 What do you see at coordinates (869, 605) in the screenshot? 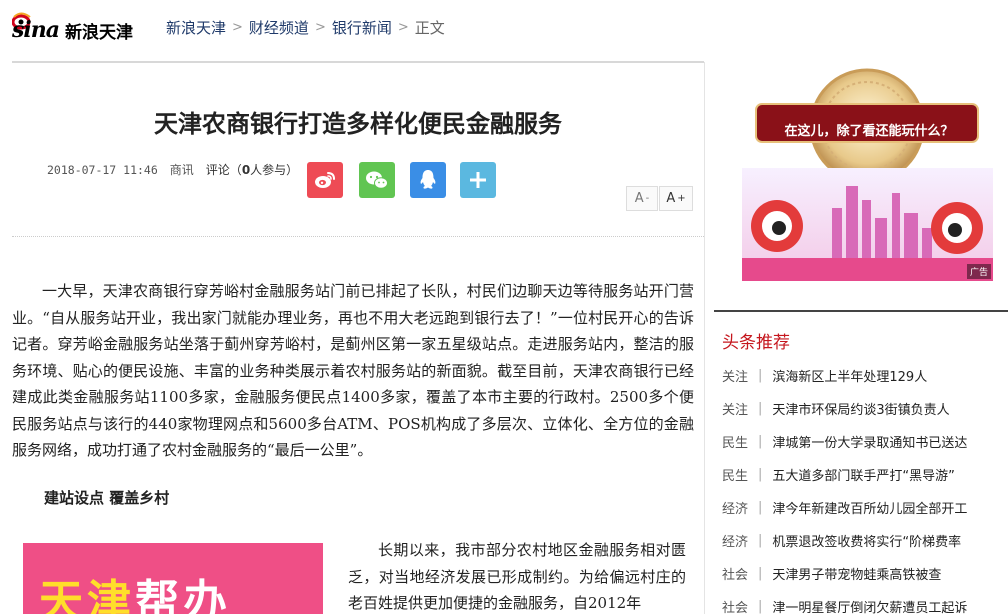
I see `headline-link: 津一明星餐厅倒闭欠薪遭员工起诉` at bounding box center [869, 605].